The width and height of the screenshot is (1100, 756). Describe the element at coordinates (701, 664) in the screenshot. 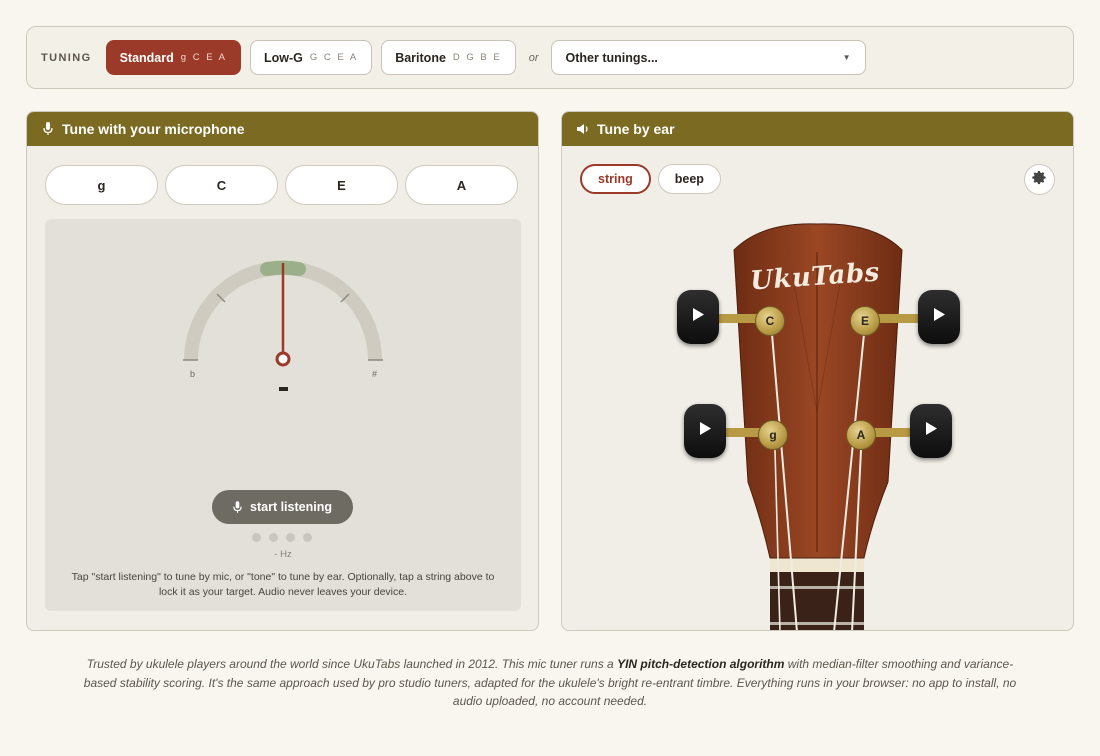

I see `footer-algorithm: YIN pitch-detection algorithm` at that location.